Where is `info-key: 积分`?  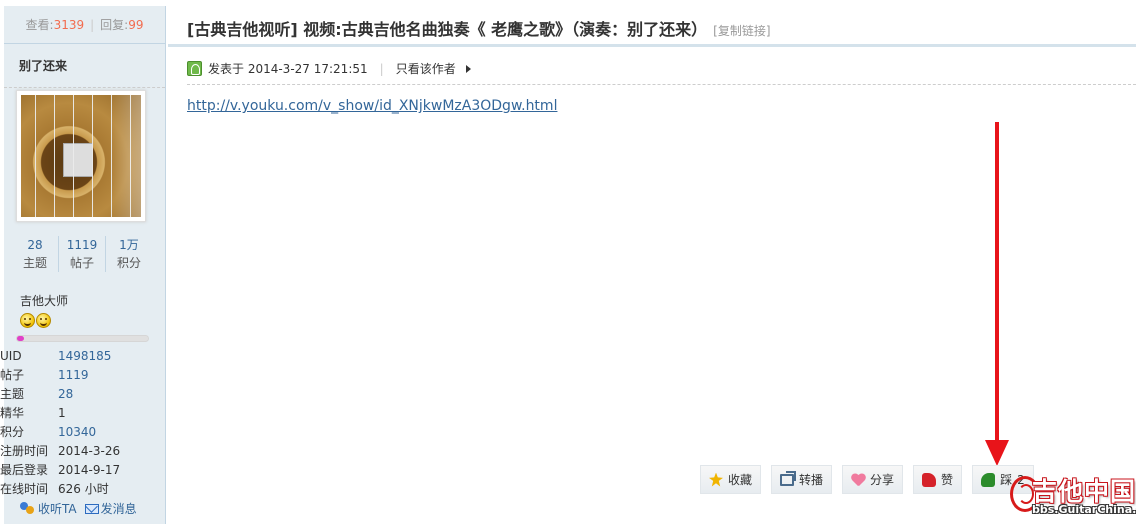 info-key: 积分 is located at coordinates (12, 432).